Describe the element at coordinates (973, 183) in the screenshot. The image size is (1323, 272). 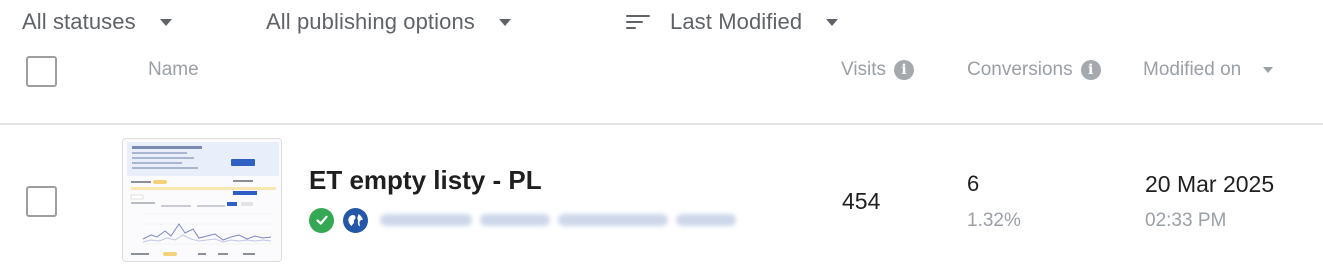
I see `conversions-value: 6` at that location.